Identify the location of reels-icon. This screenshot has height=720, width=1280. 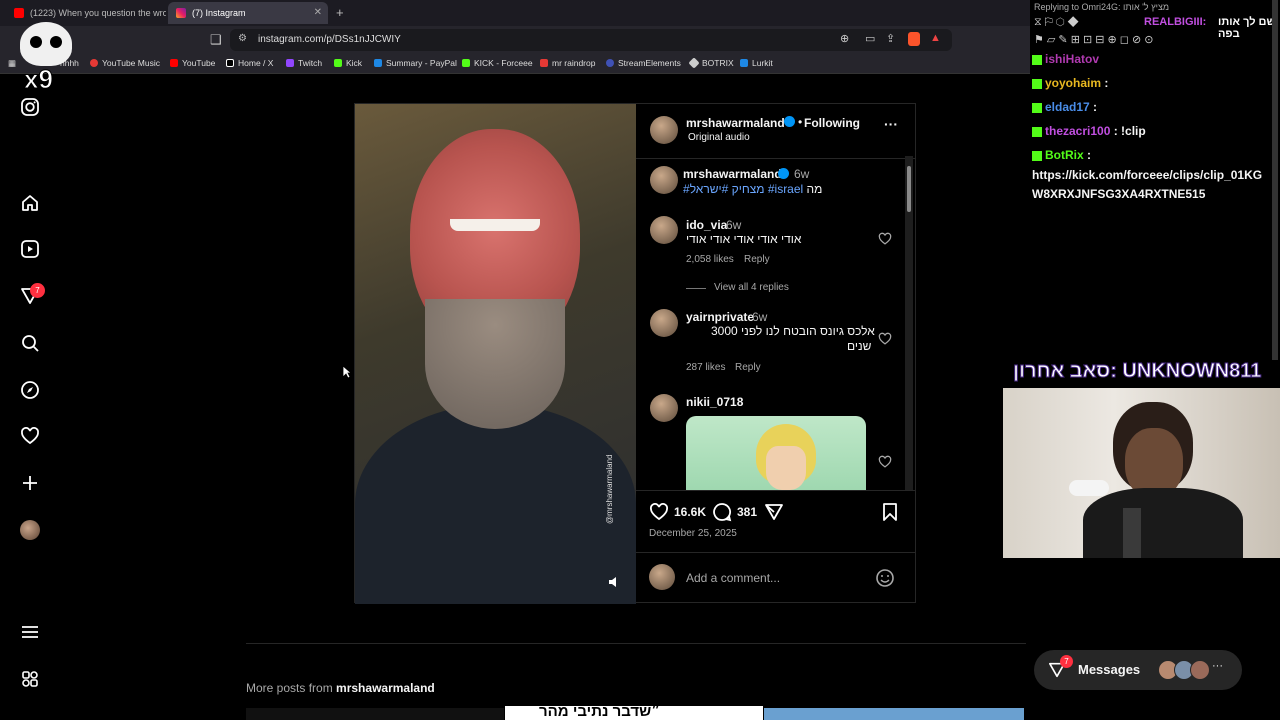
(30, 249).